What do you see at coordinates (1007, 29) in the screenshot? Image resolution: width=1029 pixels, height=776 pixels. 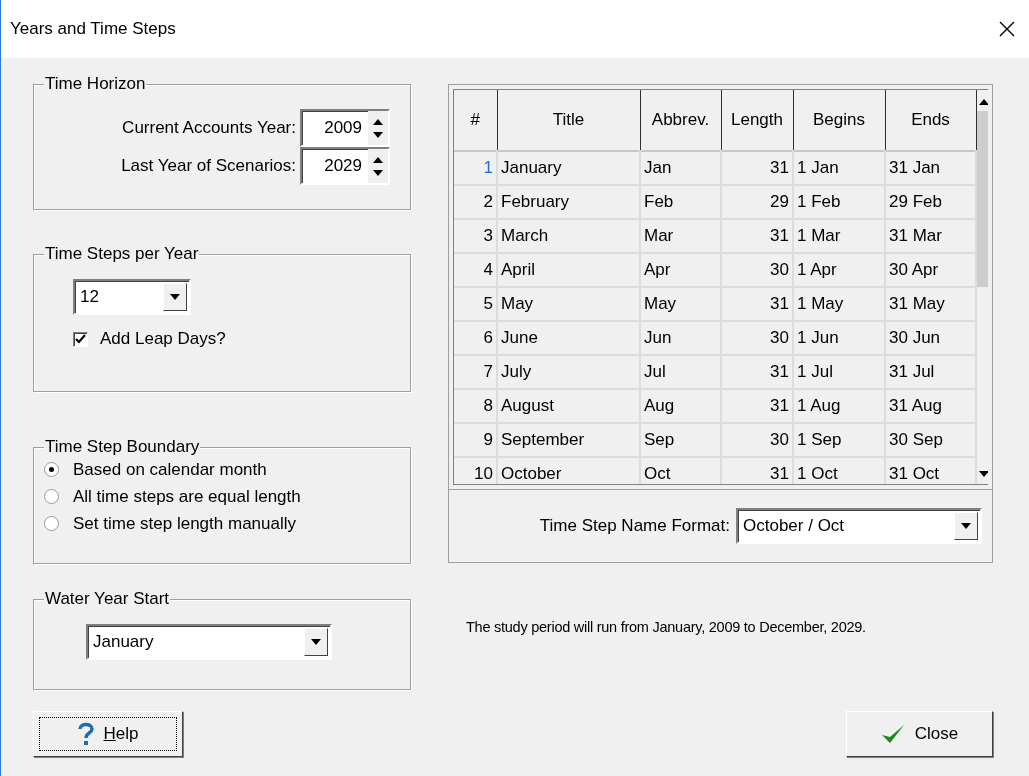 I see `close-icon` at bounding box center [1007, 29].